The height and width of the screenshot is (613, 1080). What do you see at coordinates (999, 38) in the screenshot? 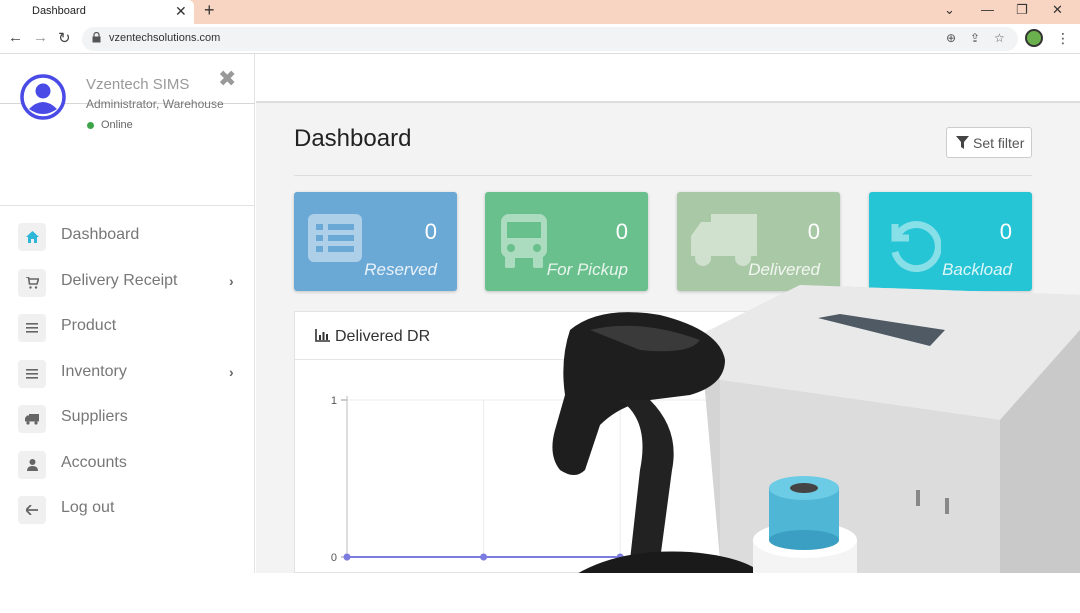
I see `bookmark-star-icon: ☆` at bounding box center [999, 38].